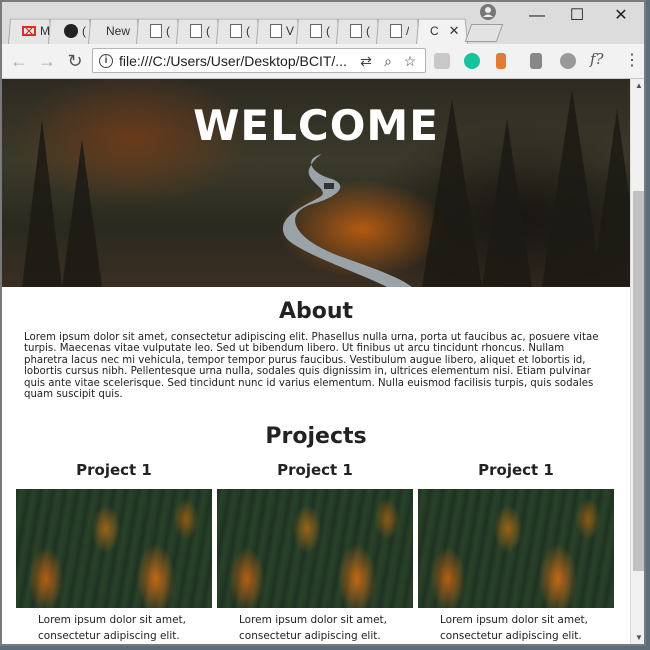  What do you see at coordinates (75, 61) in the screenshot?
I see `reload-button: ↻` at bounding box center [75, 61].